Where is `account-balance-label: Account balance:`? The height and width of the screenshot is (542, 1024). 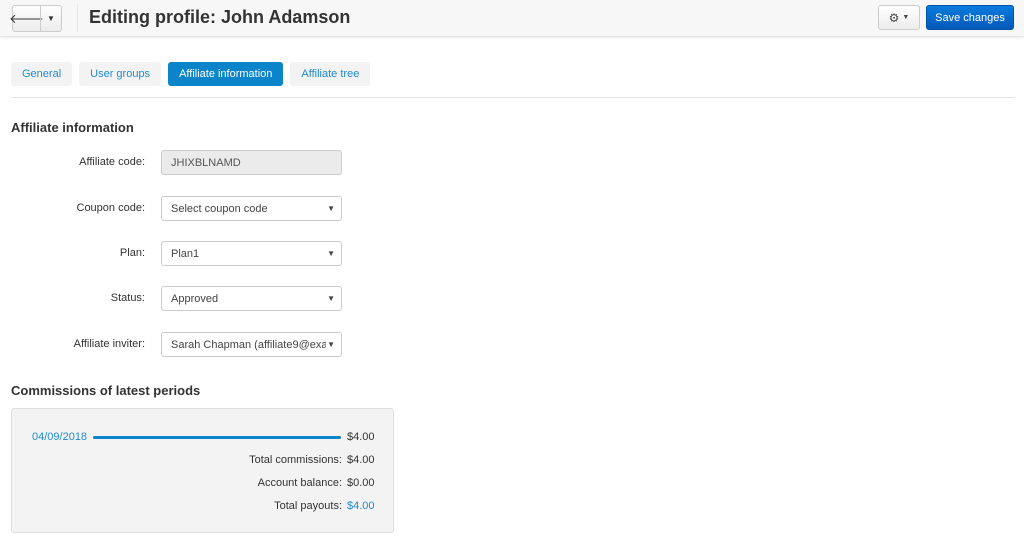
account-balance-label: Account balance: is located at coordinates (299, 483).